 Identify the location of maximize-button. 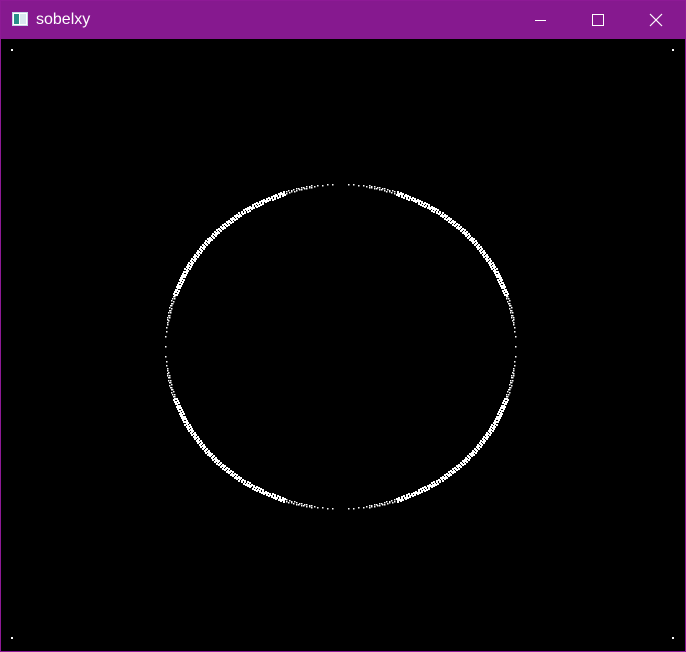
(598, 20).